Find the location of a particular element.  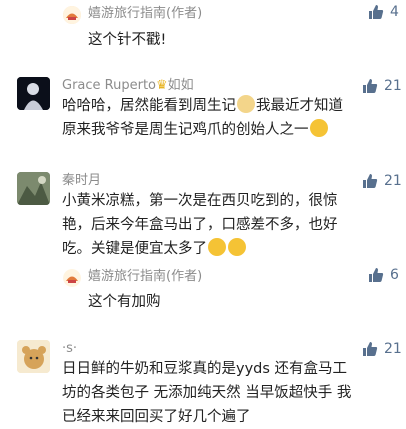

comment-author: ·s· is located at coordinates (69, 349).